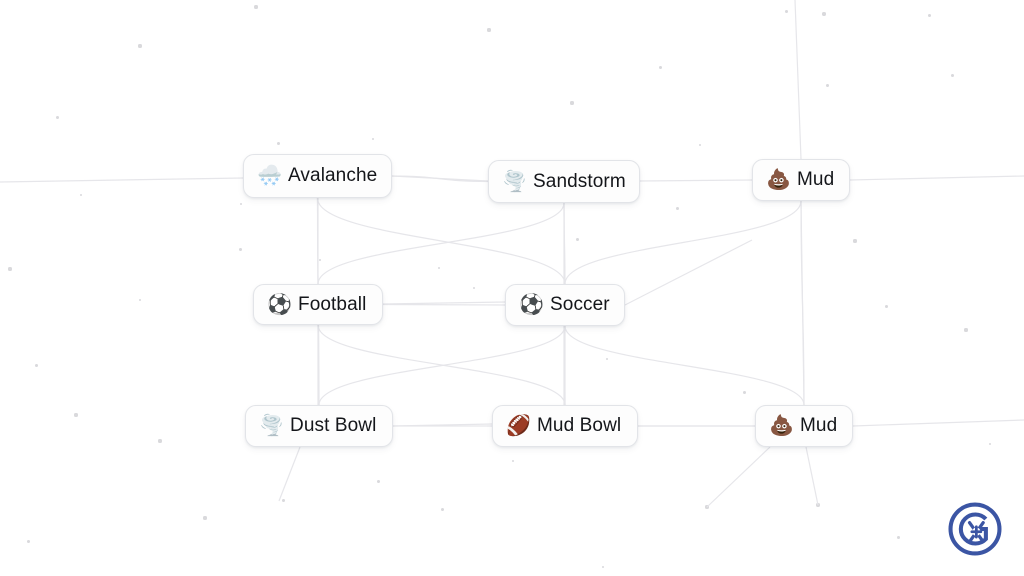  I want to click on node-football: ⚽ Football, so click(318, 304).